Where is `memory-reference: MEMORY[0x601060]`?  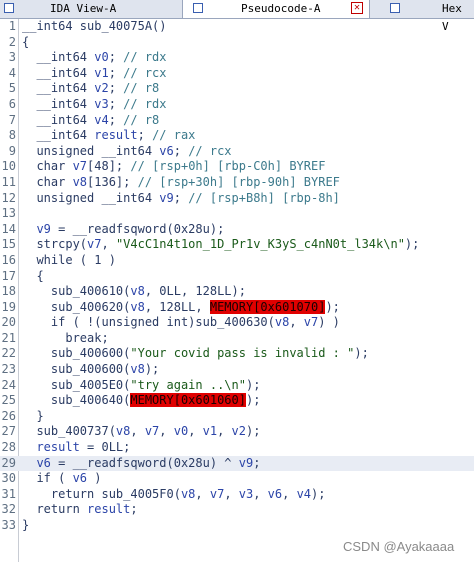 memory-reference: MEMORY[0x601060] is located at coordinates (188, 400).